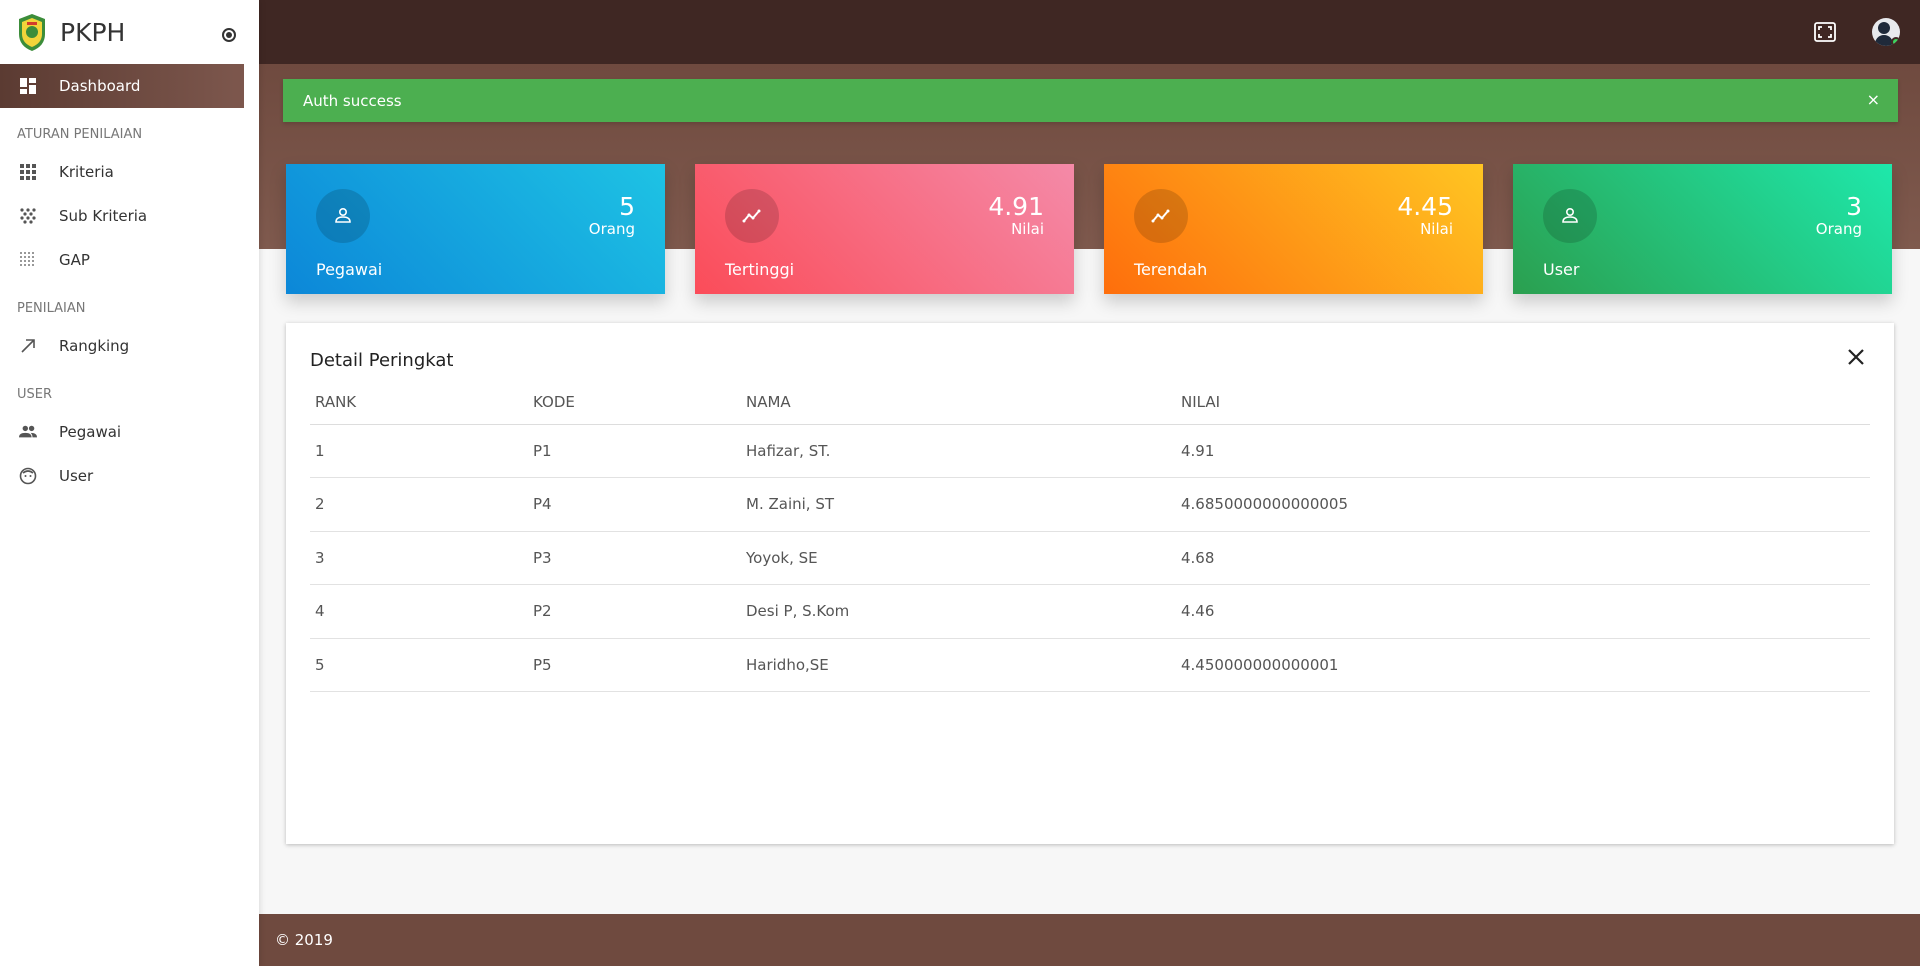 This screenshot has width=1920, height=966. Describe the element at coordinates (382, 360) in the screenshot. I see `card-title: Detail Peringkat` at that location.